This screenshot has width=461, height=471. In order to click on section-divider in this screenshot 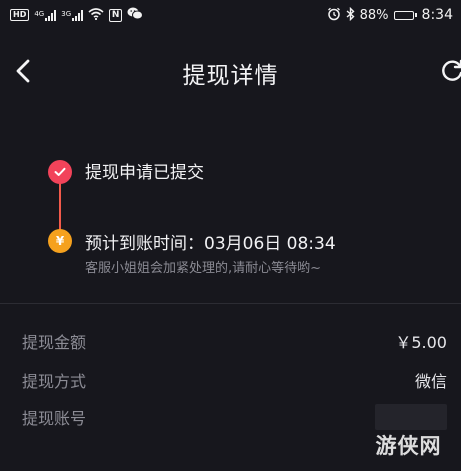, I will do `click(230, 303)`.